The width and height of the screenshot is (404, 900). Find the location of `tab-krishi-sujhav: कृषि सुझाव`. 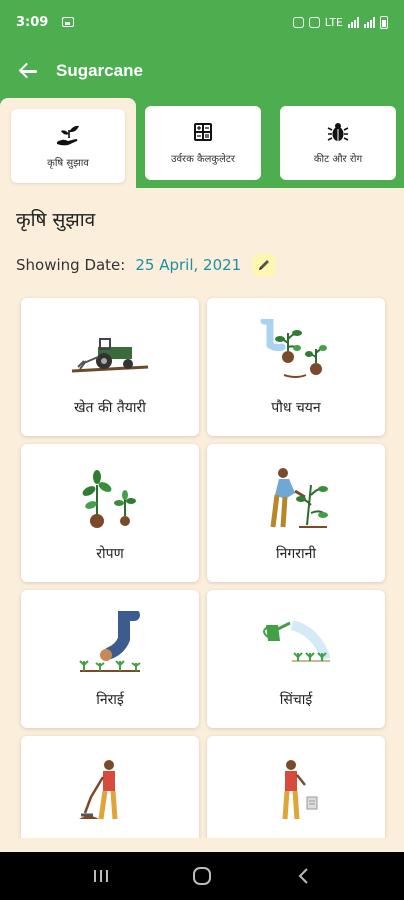

tab-krishi-sujhav: कृषि सुझाव is located at coordinates (68, 143).